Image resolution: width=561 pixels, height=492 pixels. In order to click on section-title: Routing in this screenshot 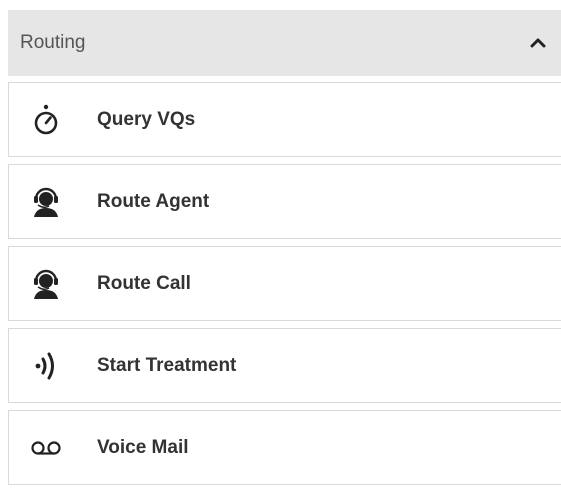, I will do `click(53, 42)`.